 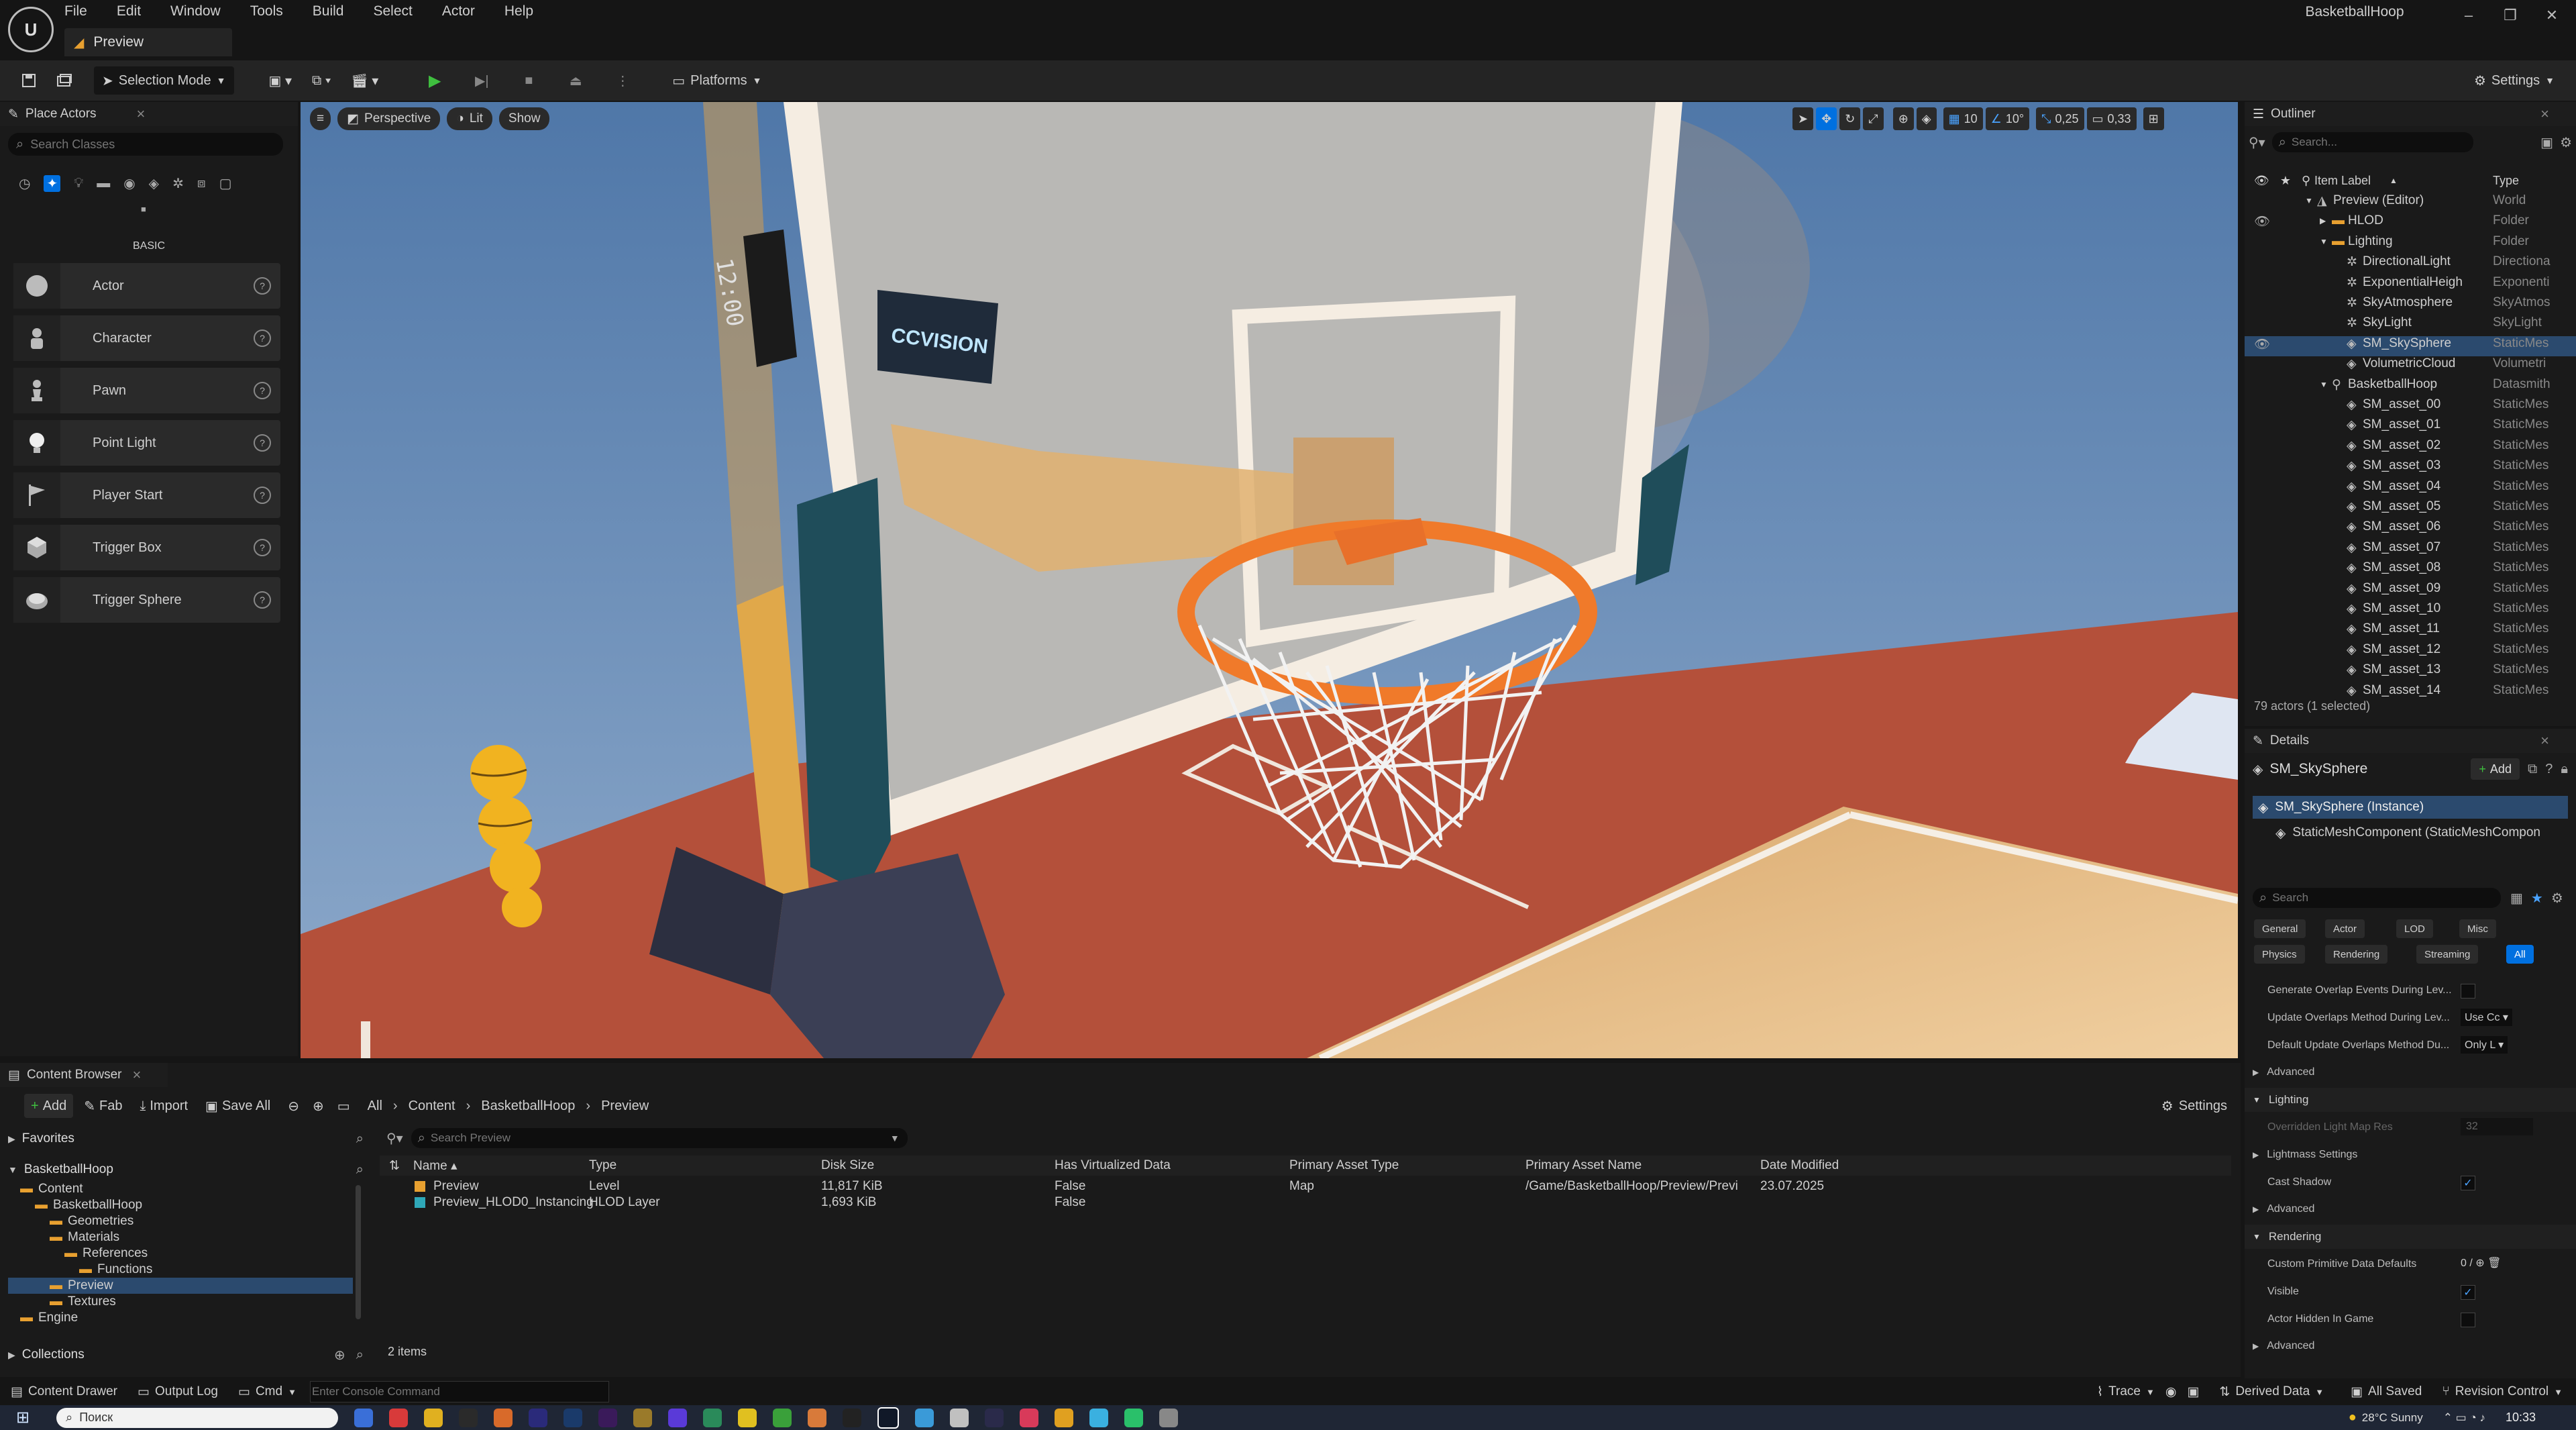 What do you see at coordinates (186, 1355) in the screenshot?
I see `collections-row: ▶ Collections ⊕ ⌕` at bounding box center [186, 1355].